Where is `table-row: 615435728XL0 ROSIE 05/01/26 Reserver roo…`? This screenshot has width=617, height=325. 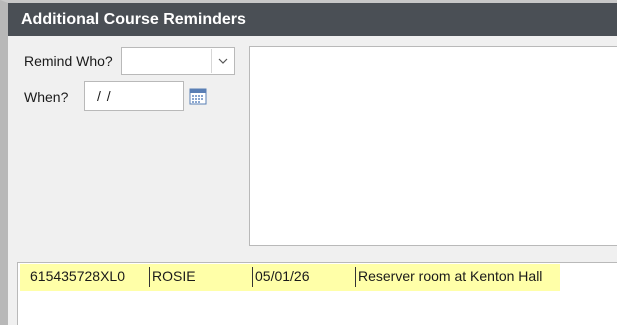
table-row: 615435728XL0 ROSIE 05/01/26 Reserver roo… is located at coordinates (290, 277).